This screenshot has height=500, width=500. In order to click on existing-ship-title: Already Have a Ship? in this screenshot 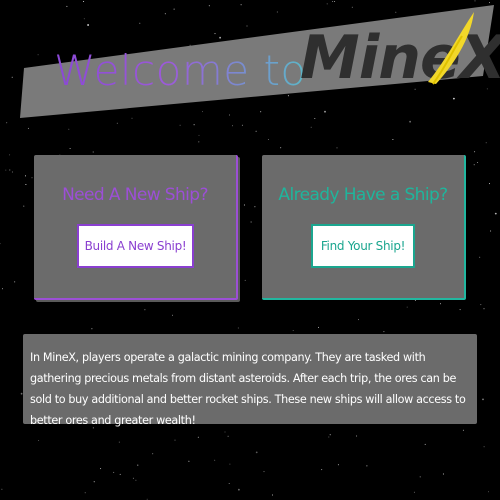, I will do `click(363, 195)`.